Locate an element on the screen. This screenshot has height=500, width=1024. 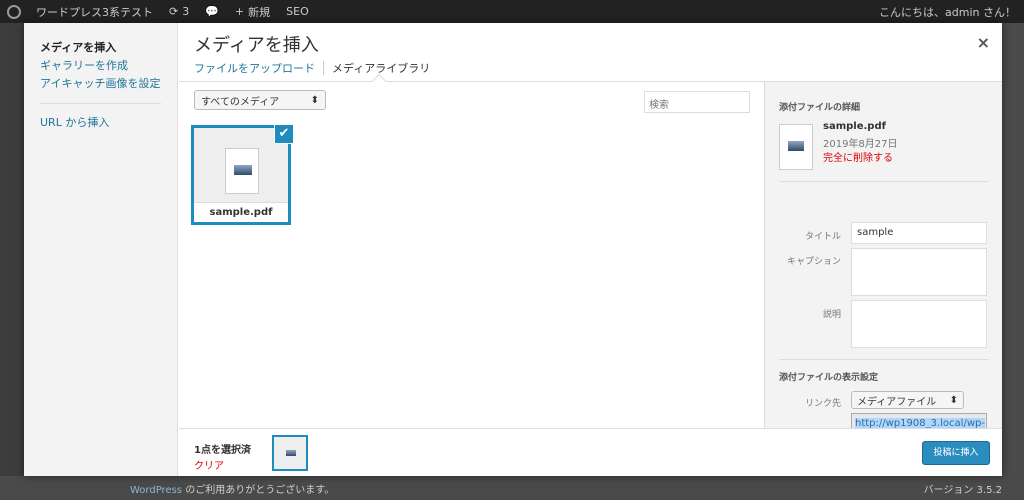
menu-item-create-gallery: ギャラリーを作成 is located at coordinates (100, 66).